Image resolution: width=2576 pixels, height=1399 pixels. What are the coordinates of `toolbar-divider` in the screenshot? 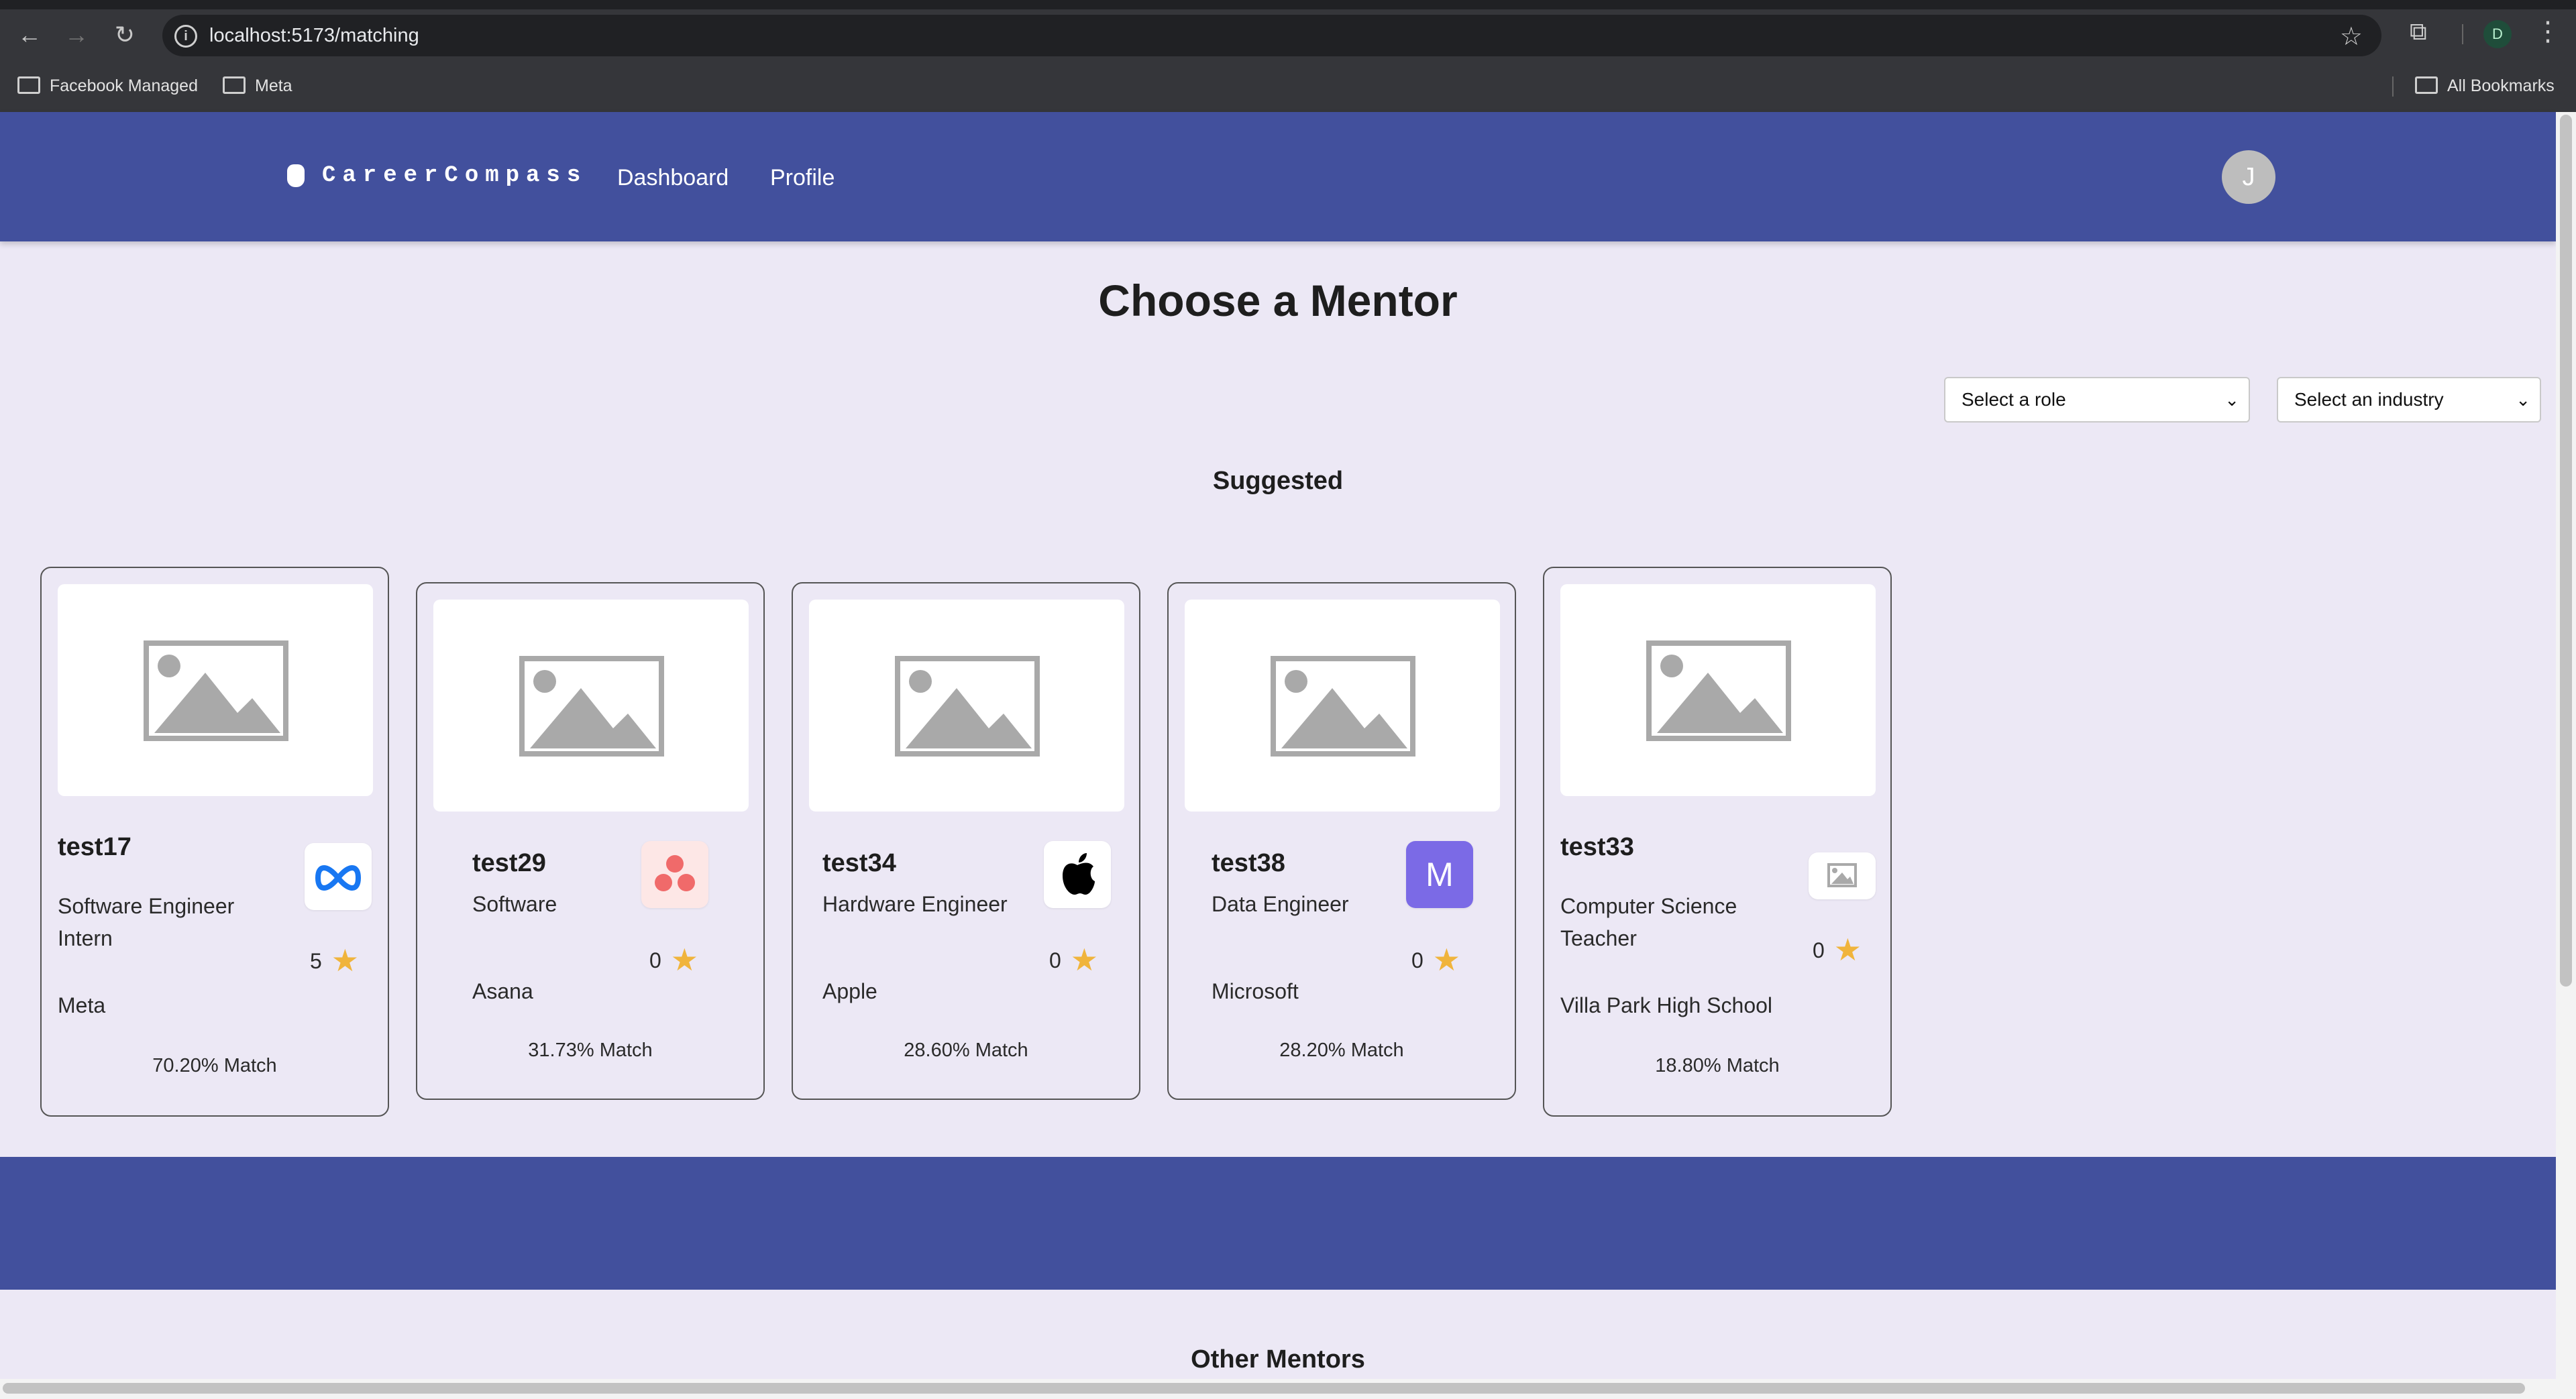 It's located at (2462, 34).